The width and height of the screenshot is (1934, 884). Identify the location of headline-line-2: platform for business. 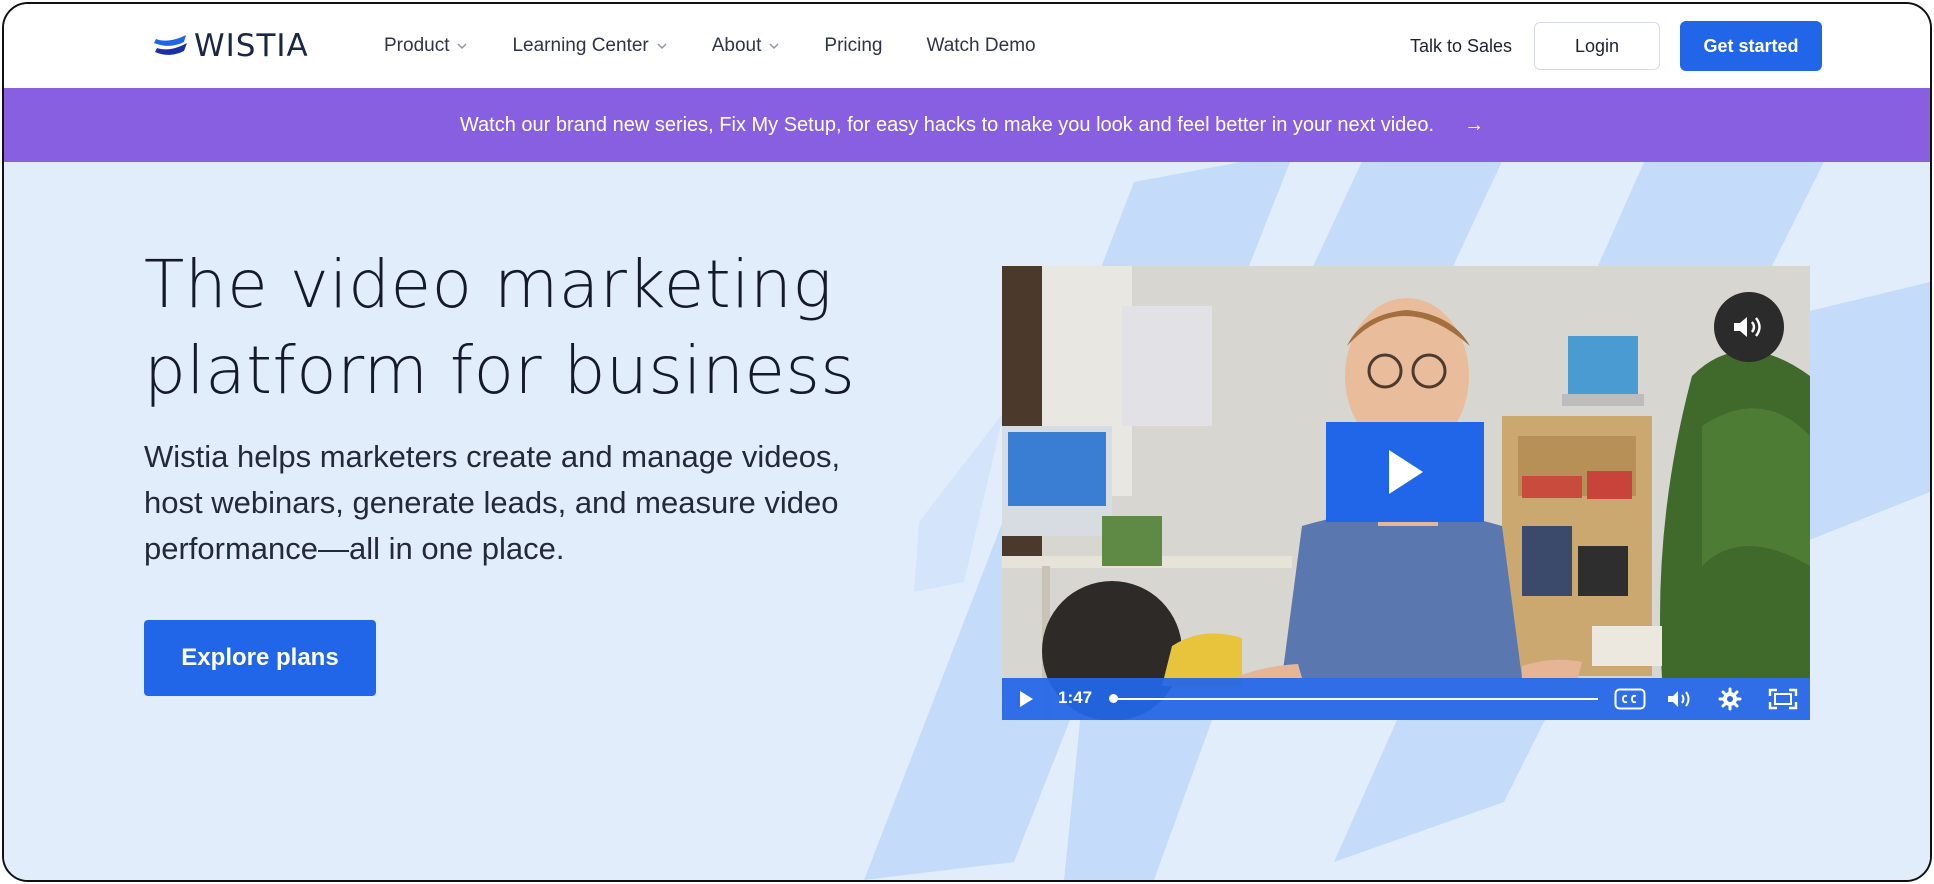
(500, 370).